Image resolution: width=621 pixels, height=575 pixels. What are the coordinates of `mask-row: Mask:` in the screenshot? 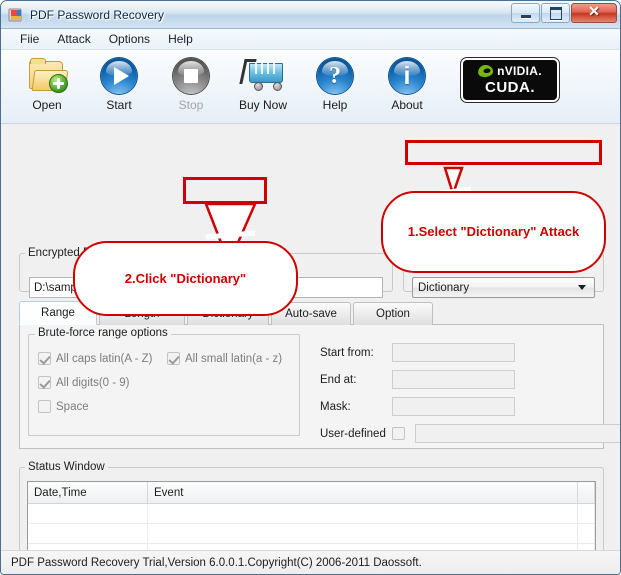 It's located at (417, 406).